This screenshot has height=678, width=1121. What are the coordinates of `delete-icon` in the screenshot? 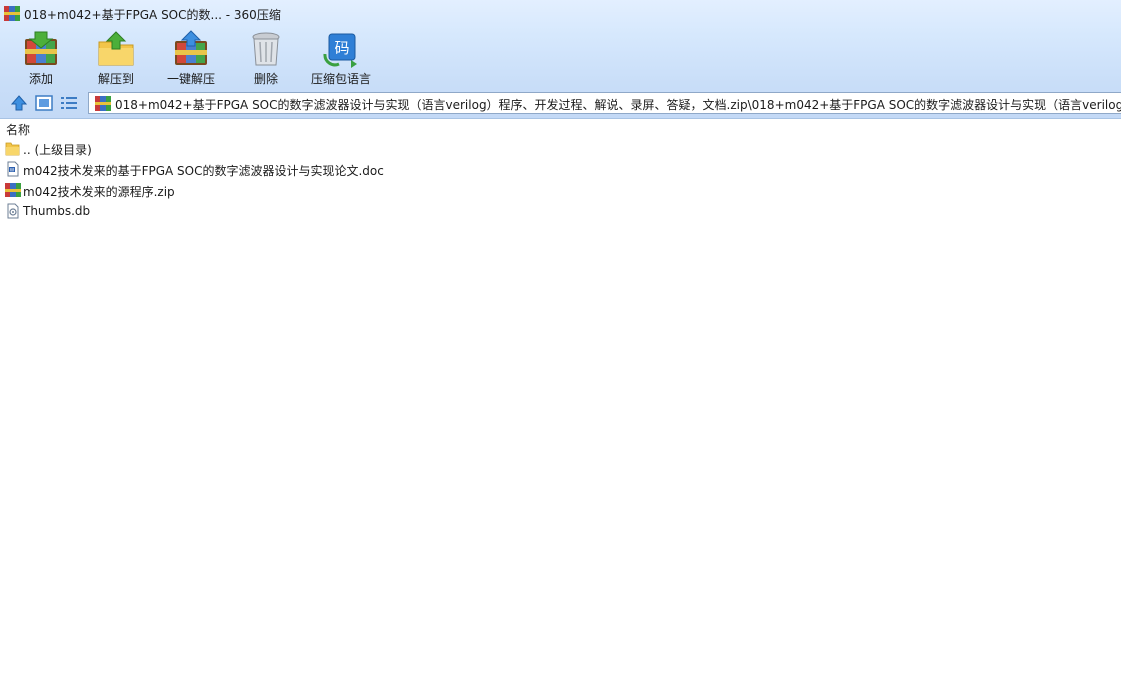 It's located at (266, 49).